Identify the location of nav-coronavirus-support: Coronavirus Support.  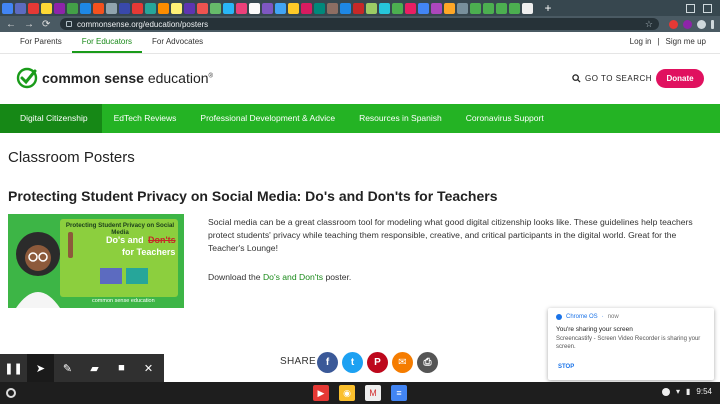
(505, 118).